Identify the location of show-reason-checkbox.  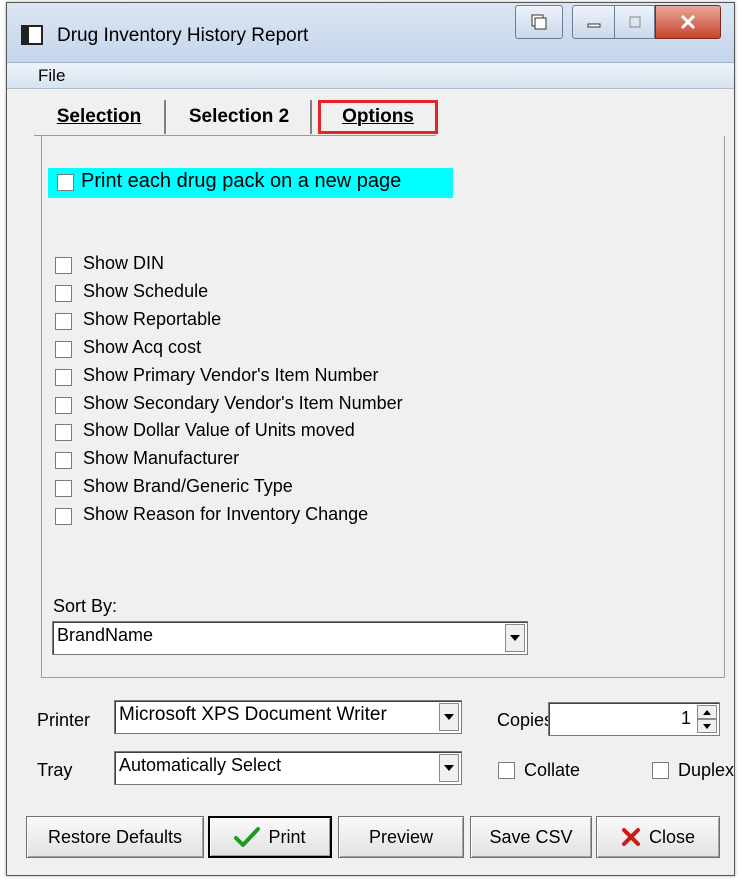
(63, 516).